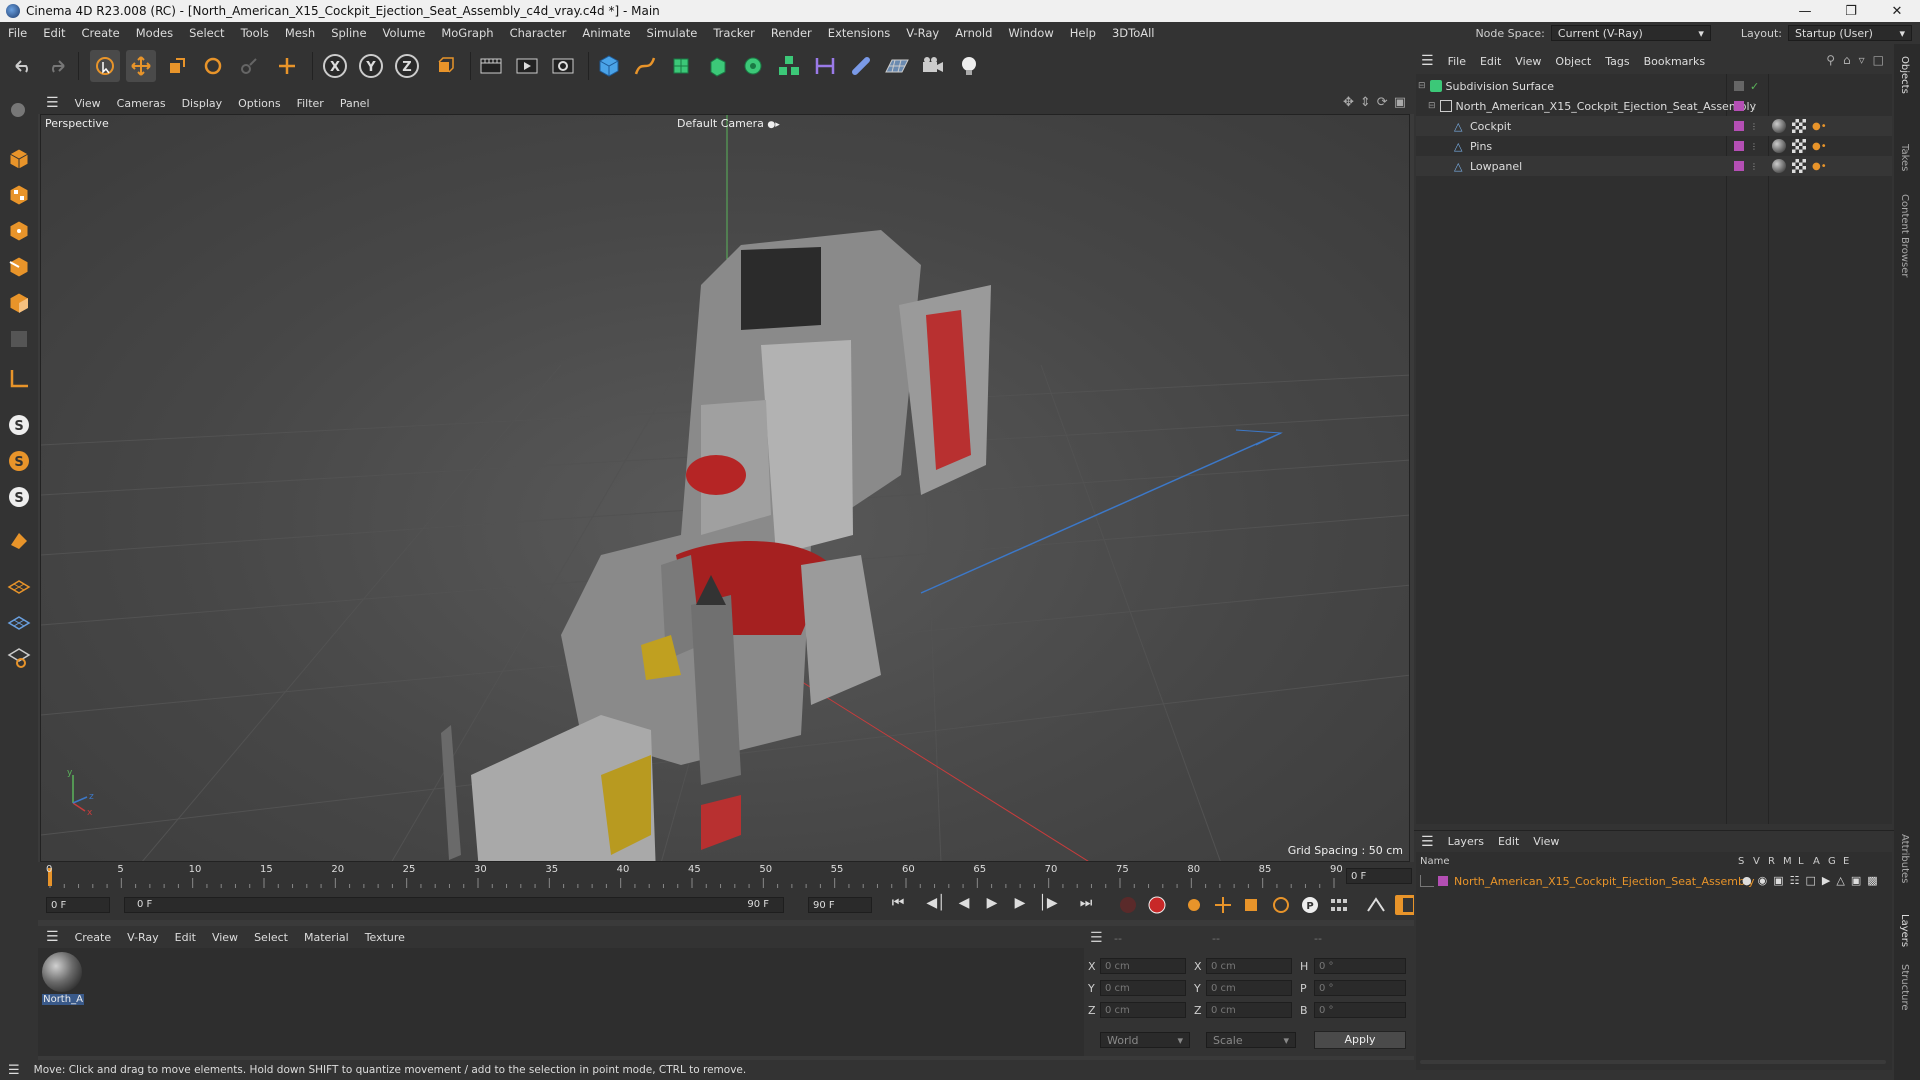  I want to click on pos-z-field: 0 cm, so click(1143, 1010).